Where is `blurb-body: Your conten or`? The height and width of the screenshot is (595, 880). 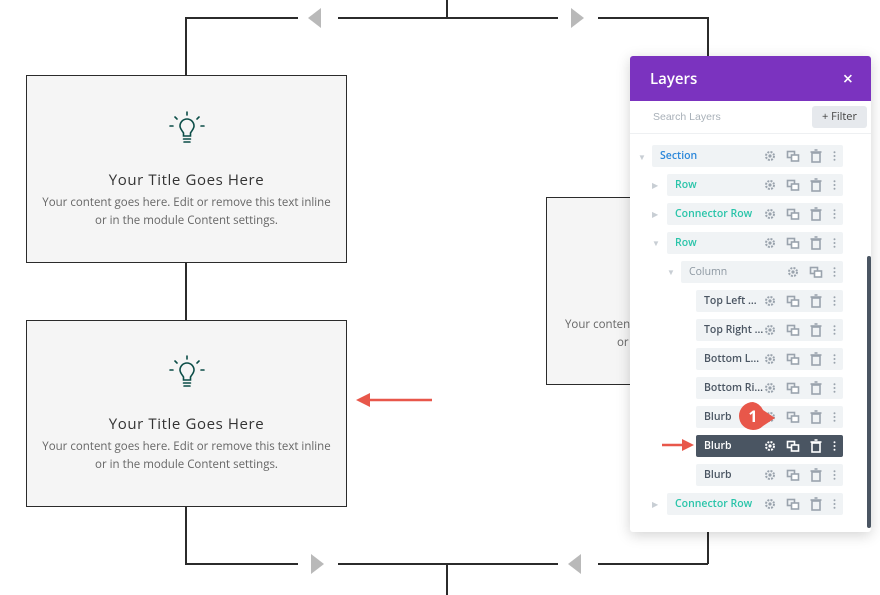
blurb-body: Your conten or is located at coordinates (597, 334).